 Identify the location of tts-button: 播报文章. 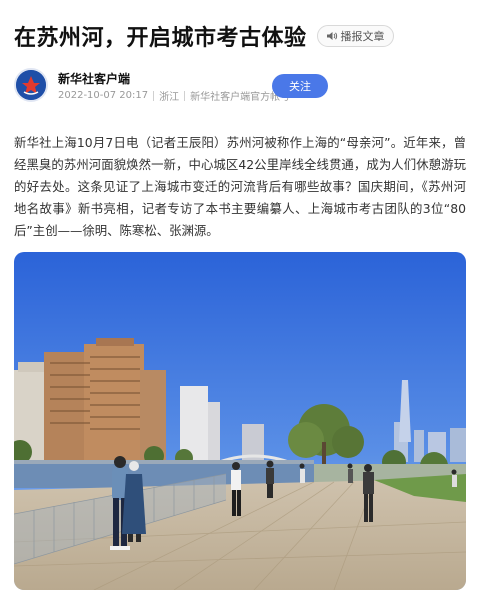
(355, 36).